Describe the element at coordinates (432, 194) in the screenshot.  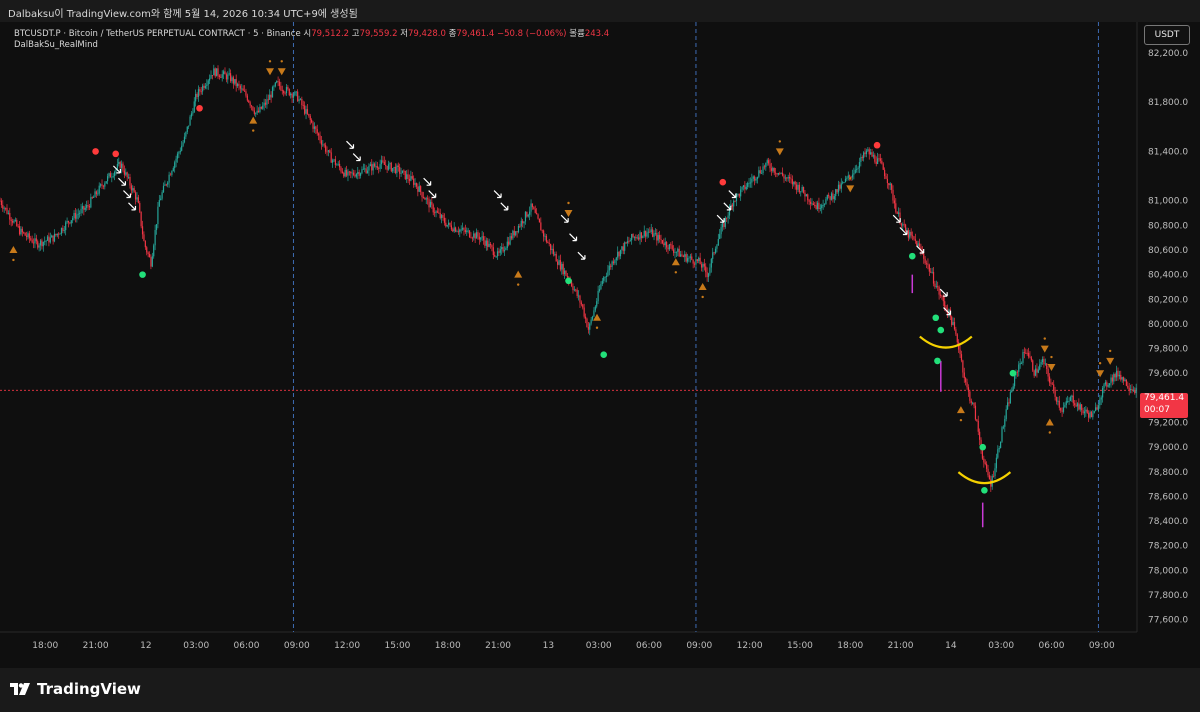
I see `signal-arrow` at that location.